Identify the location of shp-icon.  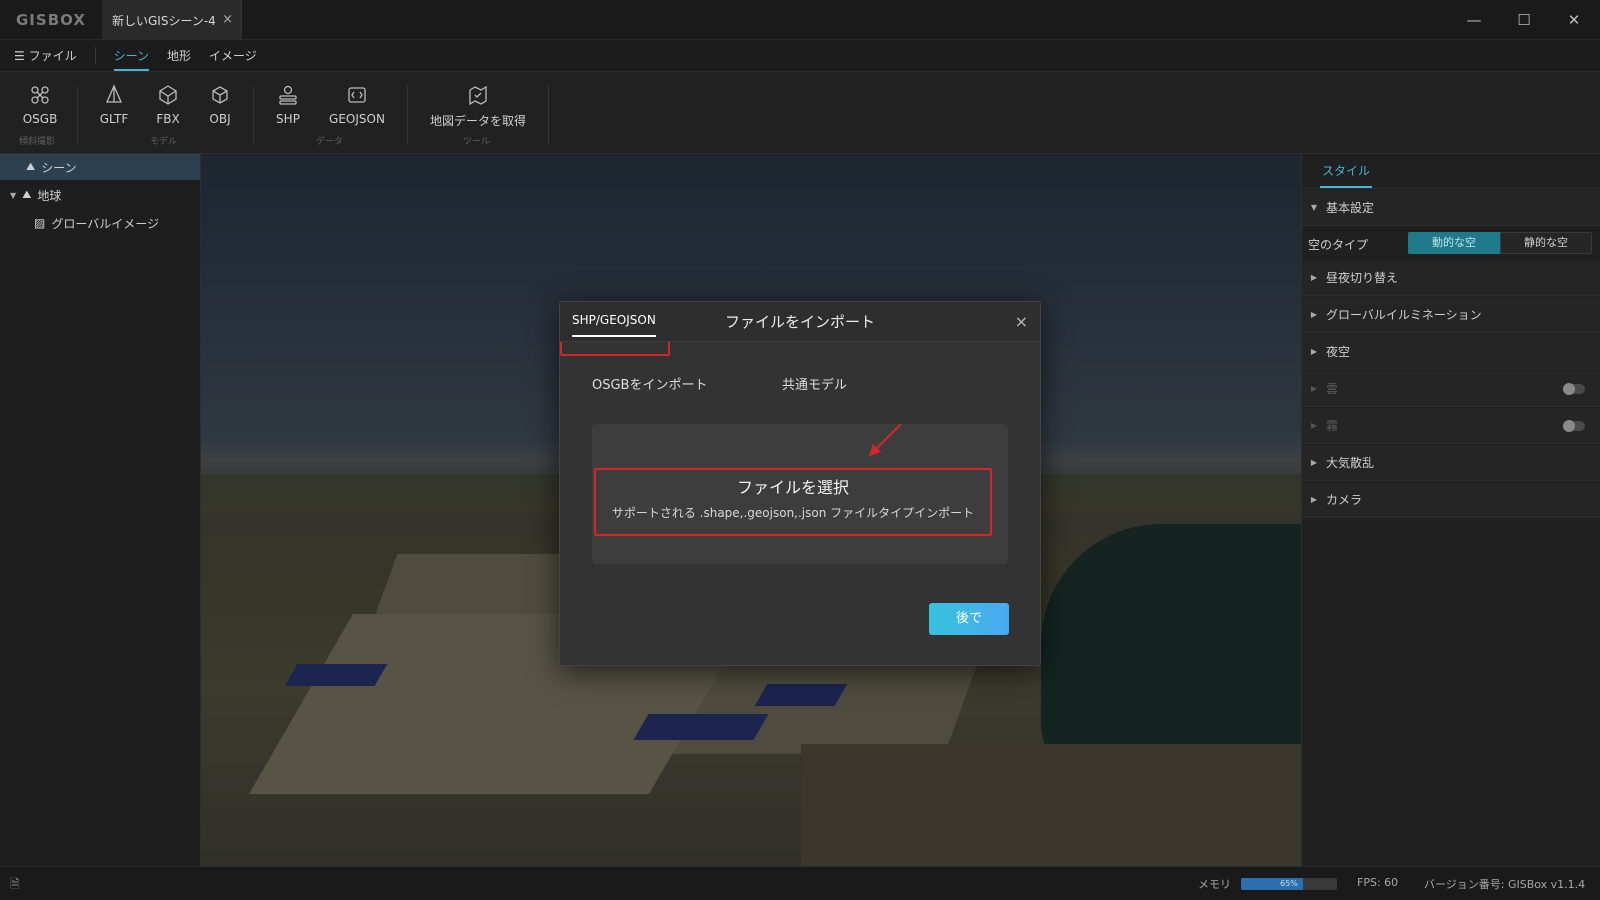
(288, 95).